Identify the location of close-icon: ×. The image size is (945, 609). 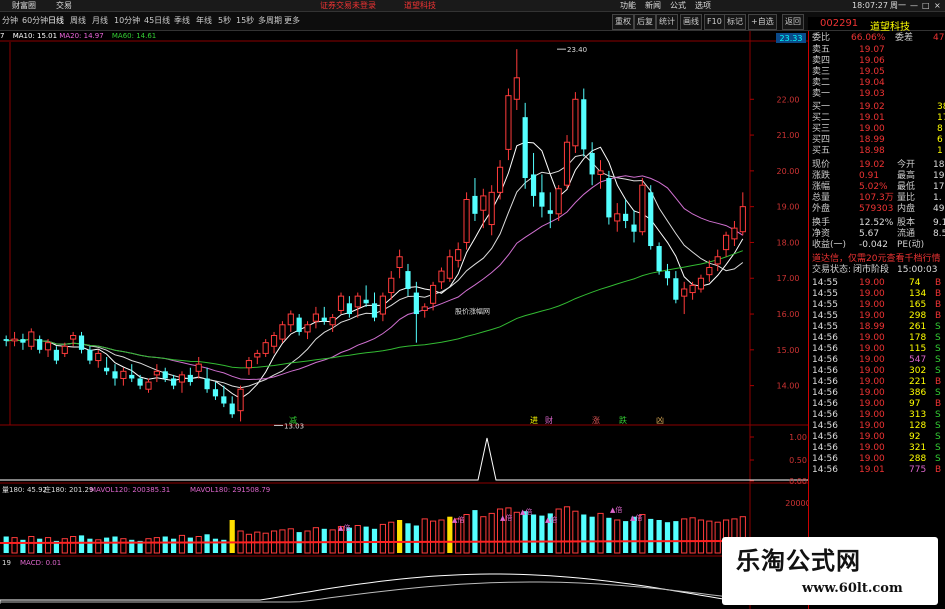
(937, 5).